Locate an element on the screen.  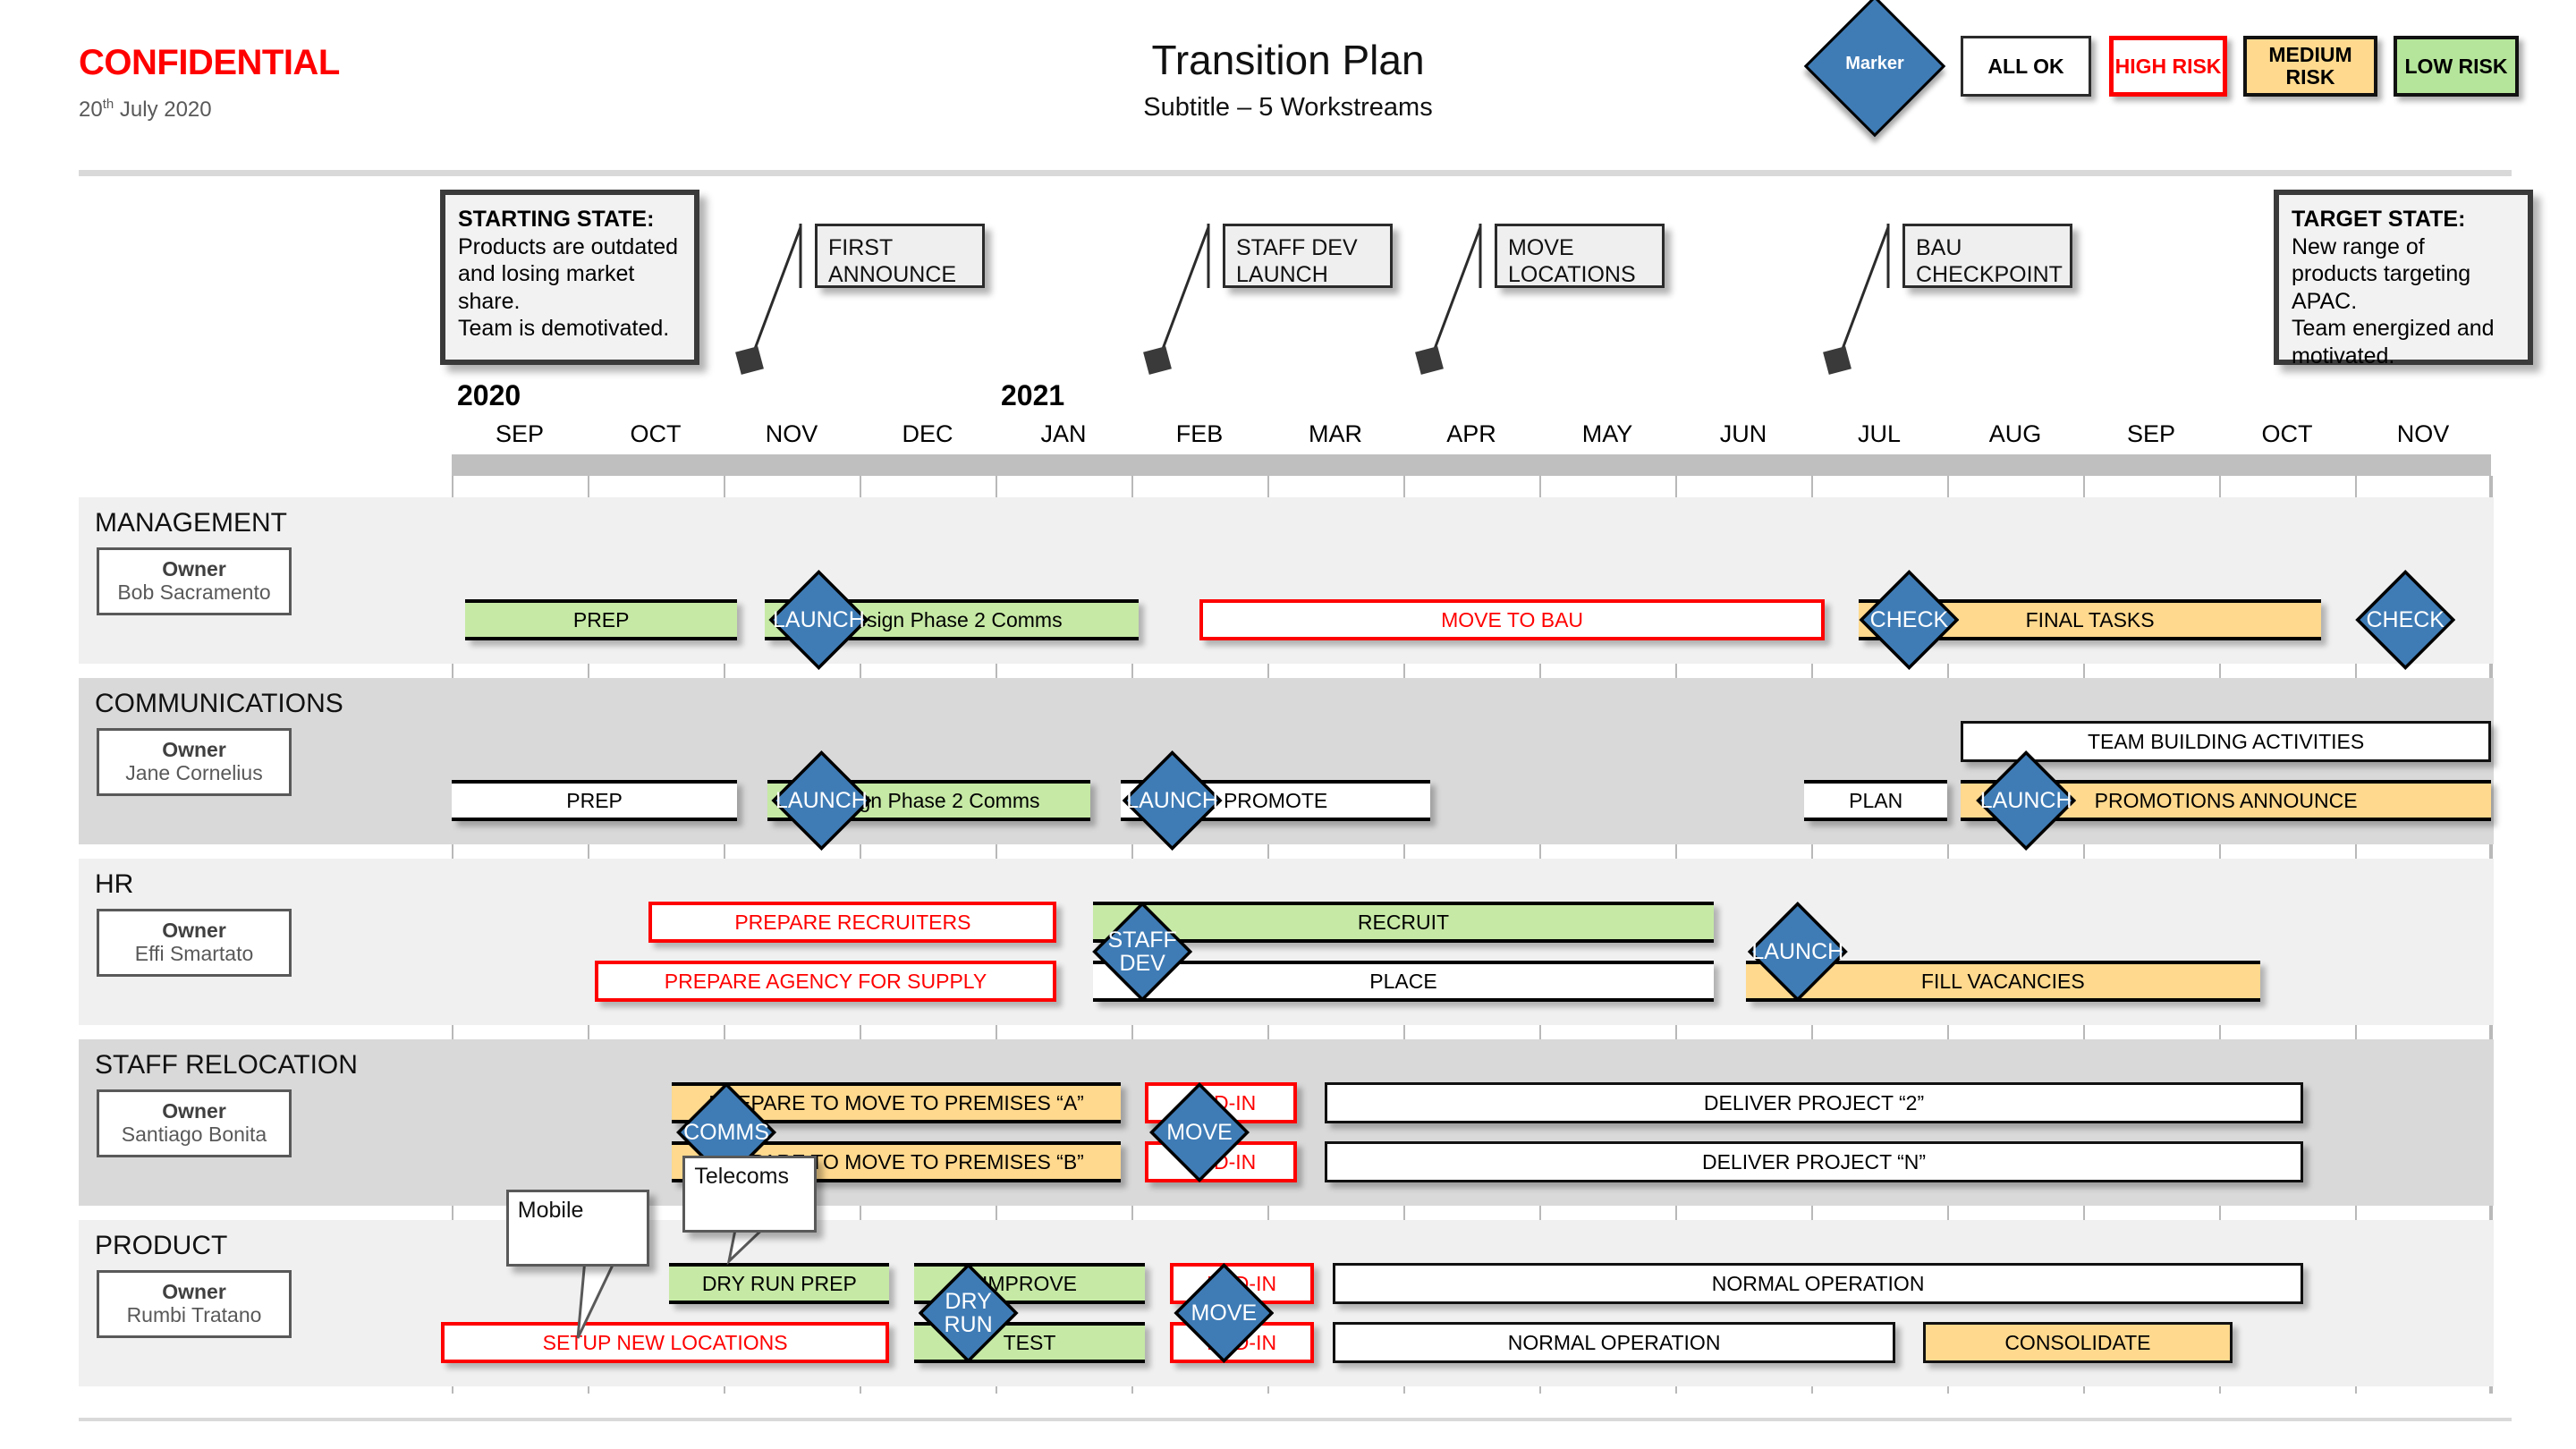
timeline-month-jan-4: JAN is located at coordinates (1063, 433).